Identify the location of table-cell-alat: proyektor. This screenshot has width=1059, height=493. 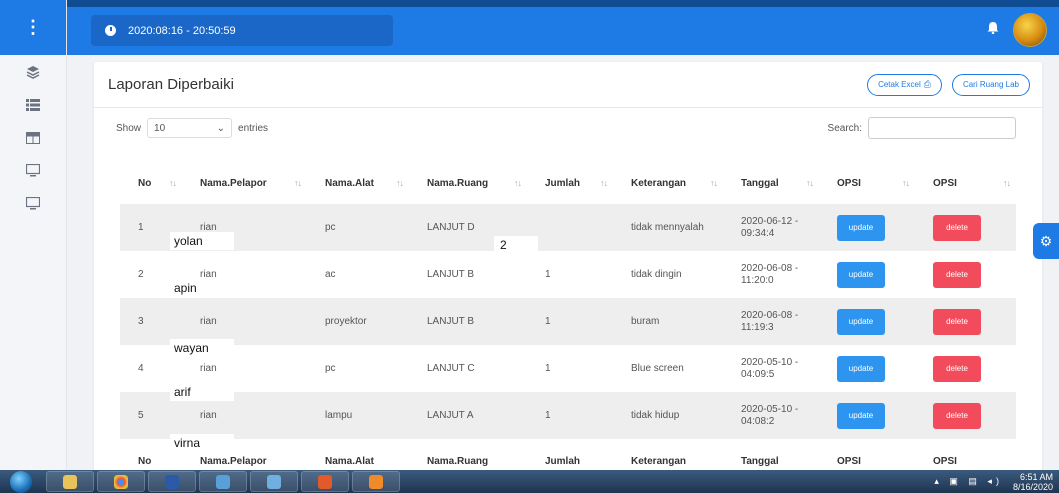
(358, 321).